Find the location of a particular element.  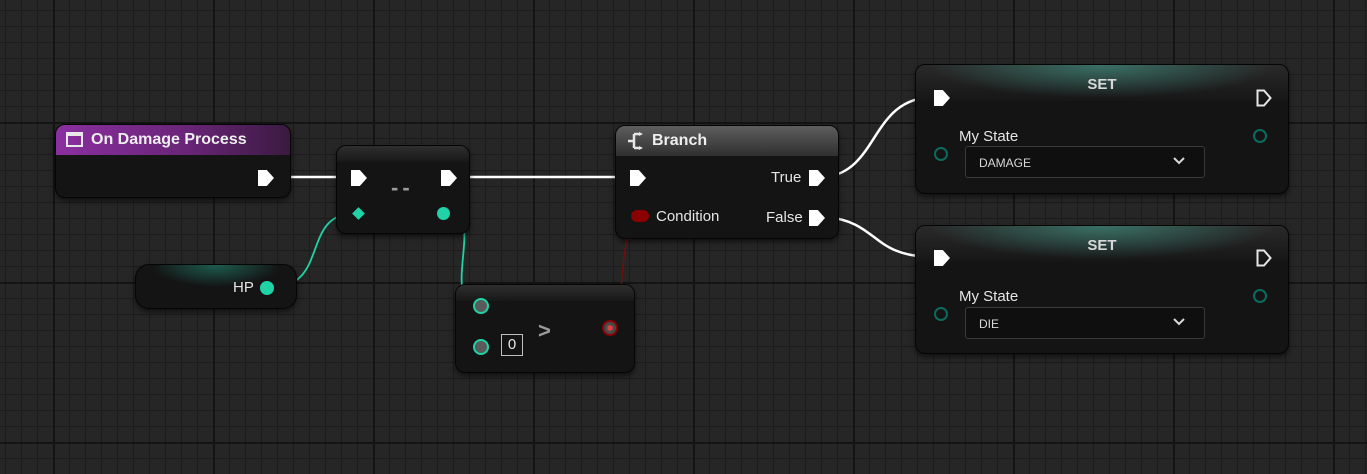

compare-symbol: > is located at coordinates (544, 330).